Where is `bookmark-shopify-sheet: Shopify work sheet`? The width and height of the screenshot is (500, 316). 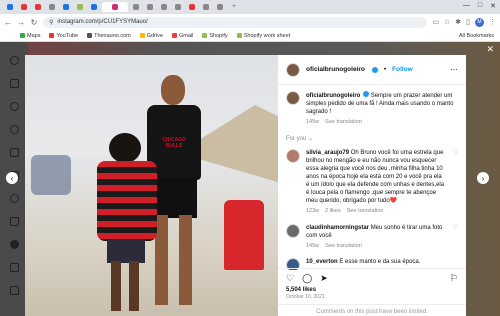
bookmark-shopify-sheet: Shopify work sheet is located at coordinates (263, 36).